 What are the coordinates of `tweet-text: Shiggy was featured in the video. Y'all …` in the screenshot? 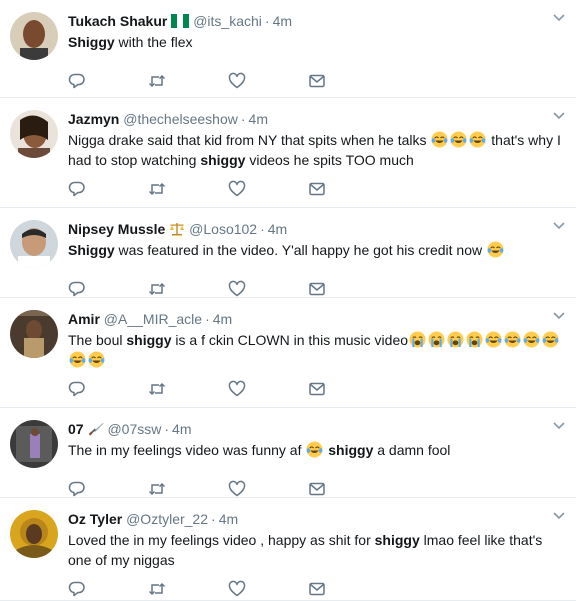 It's located at (318, 250).